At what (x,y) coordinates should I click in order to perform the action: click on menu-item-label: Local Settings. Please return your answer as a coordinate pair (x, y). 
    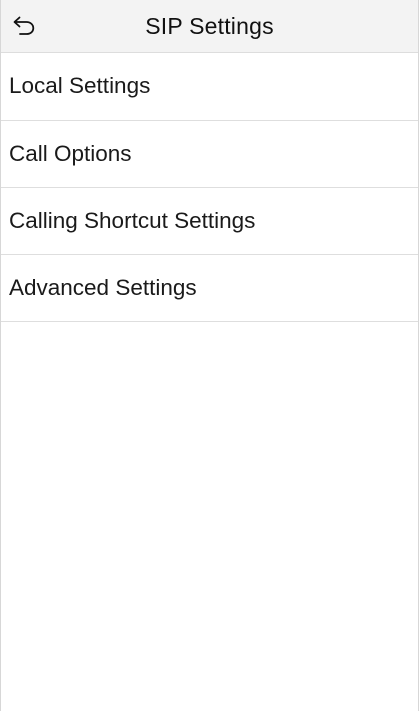
    Looking at the image, I should click on (80, 86).